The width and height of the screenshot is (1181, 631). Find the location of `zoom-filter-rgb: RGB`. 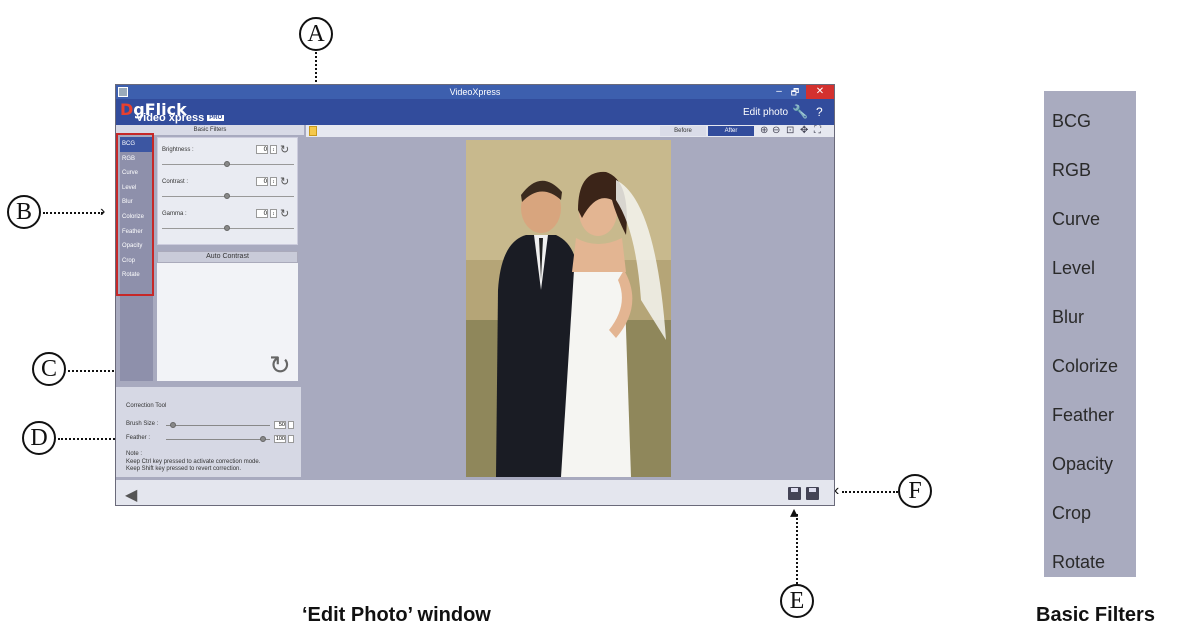

zoom-filter-rgb: RGB is located at coordinates (1085, 170).